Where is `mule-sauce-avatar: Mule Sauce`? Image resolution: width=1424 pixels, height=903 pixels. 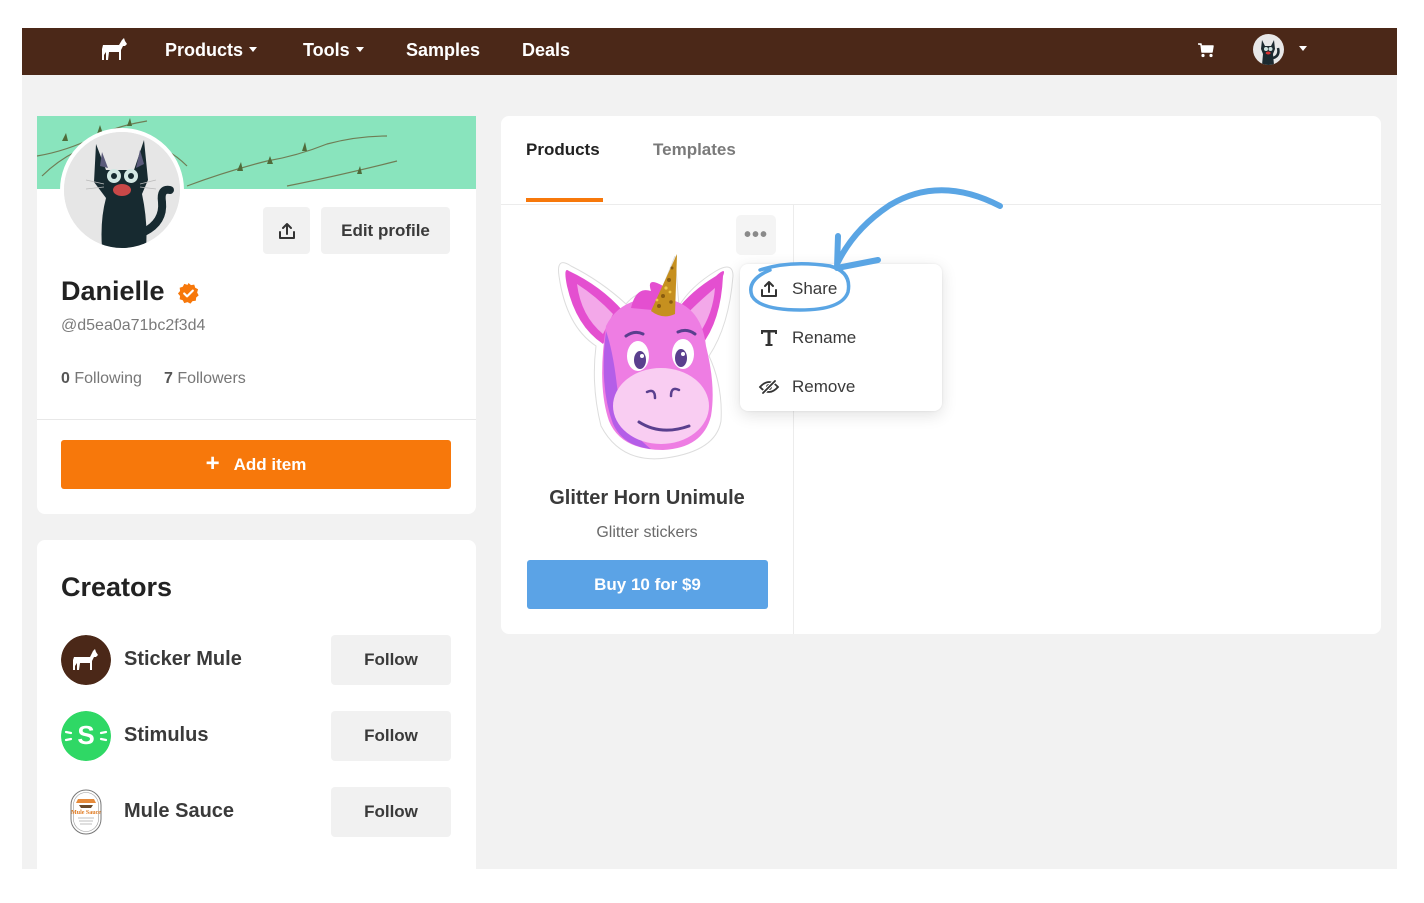
mule-sauce-avatar: Mule Sauce is located at coordinates (86, 812).